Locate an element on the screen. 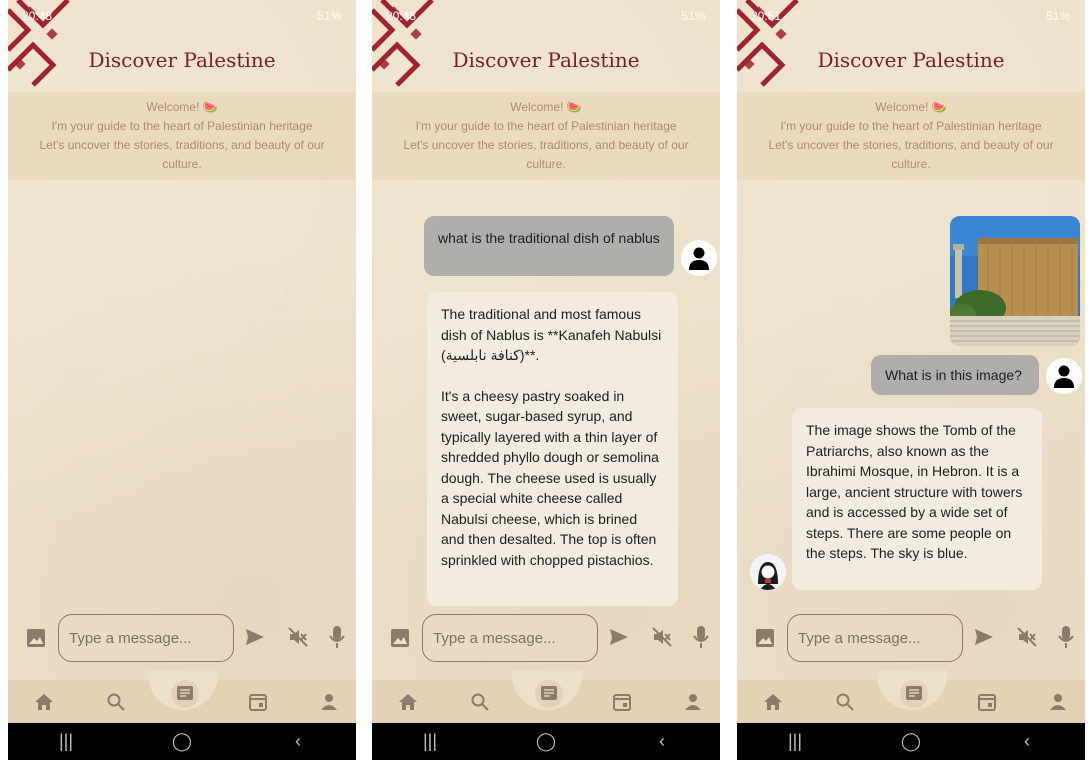 This screenshot has width=1090, height=760. bot-avatar is located at coordinates (768, 572).